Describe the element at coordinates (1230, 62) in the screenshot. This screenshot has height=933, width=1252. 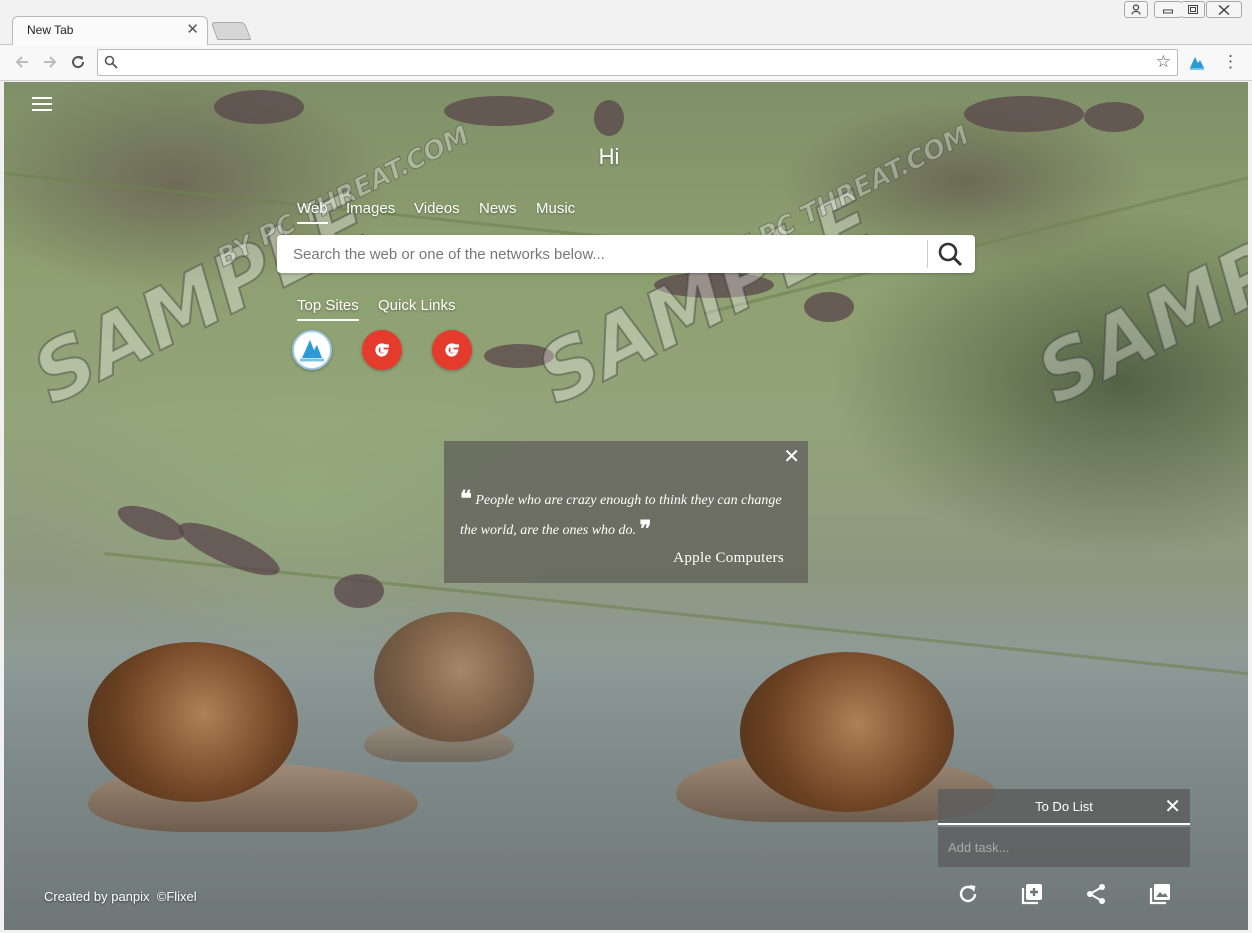
I see `browser-menu-icon: ⋮` at that location.